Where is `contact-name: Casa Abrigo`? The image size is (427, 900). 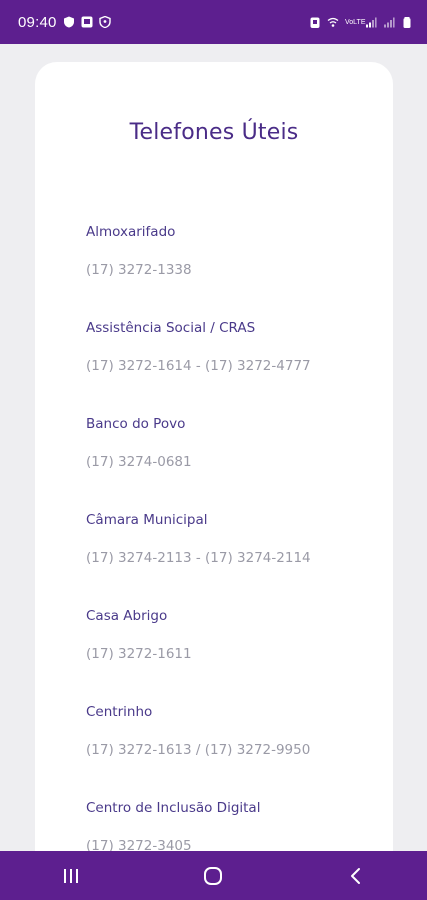
contact-name: Casa Abrigo is located at coordinates (127, 616).